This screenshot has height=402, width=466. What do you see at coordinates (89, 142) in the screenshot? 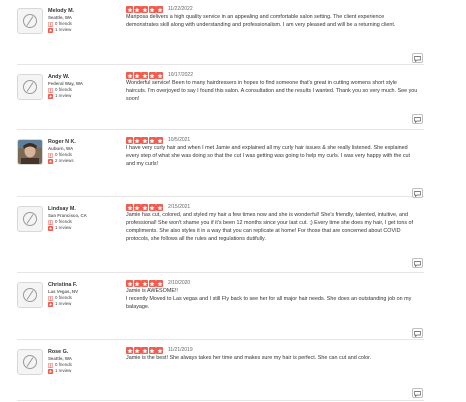
I see `user-name: Roger N K.` at bounding box center [89, 142].